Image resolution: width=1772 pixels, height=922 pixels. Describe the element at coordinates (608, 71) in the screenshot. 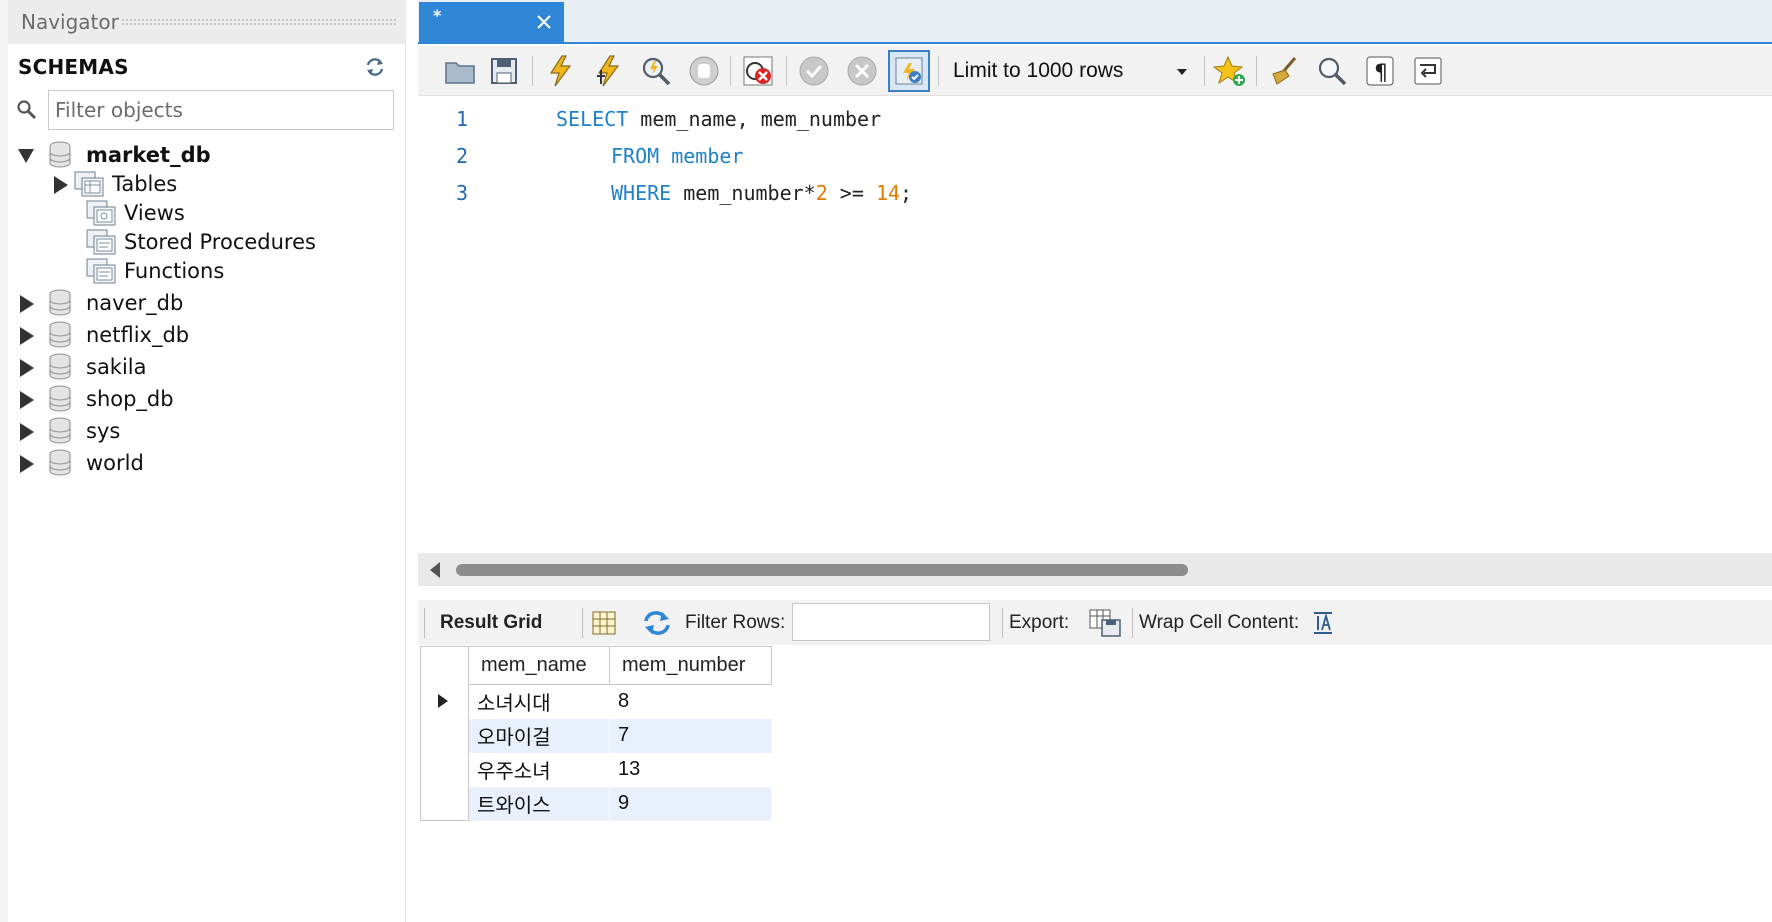

I see `execute-current-button` at that location.